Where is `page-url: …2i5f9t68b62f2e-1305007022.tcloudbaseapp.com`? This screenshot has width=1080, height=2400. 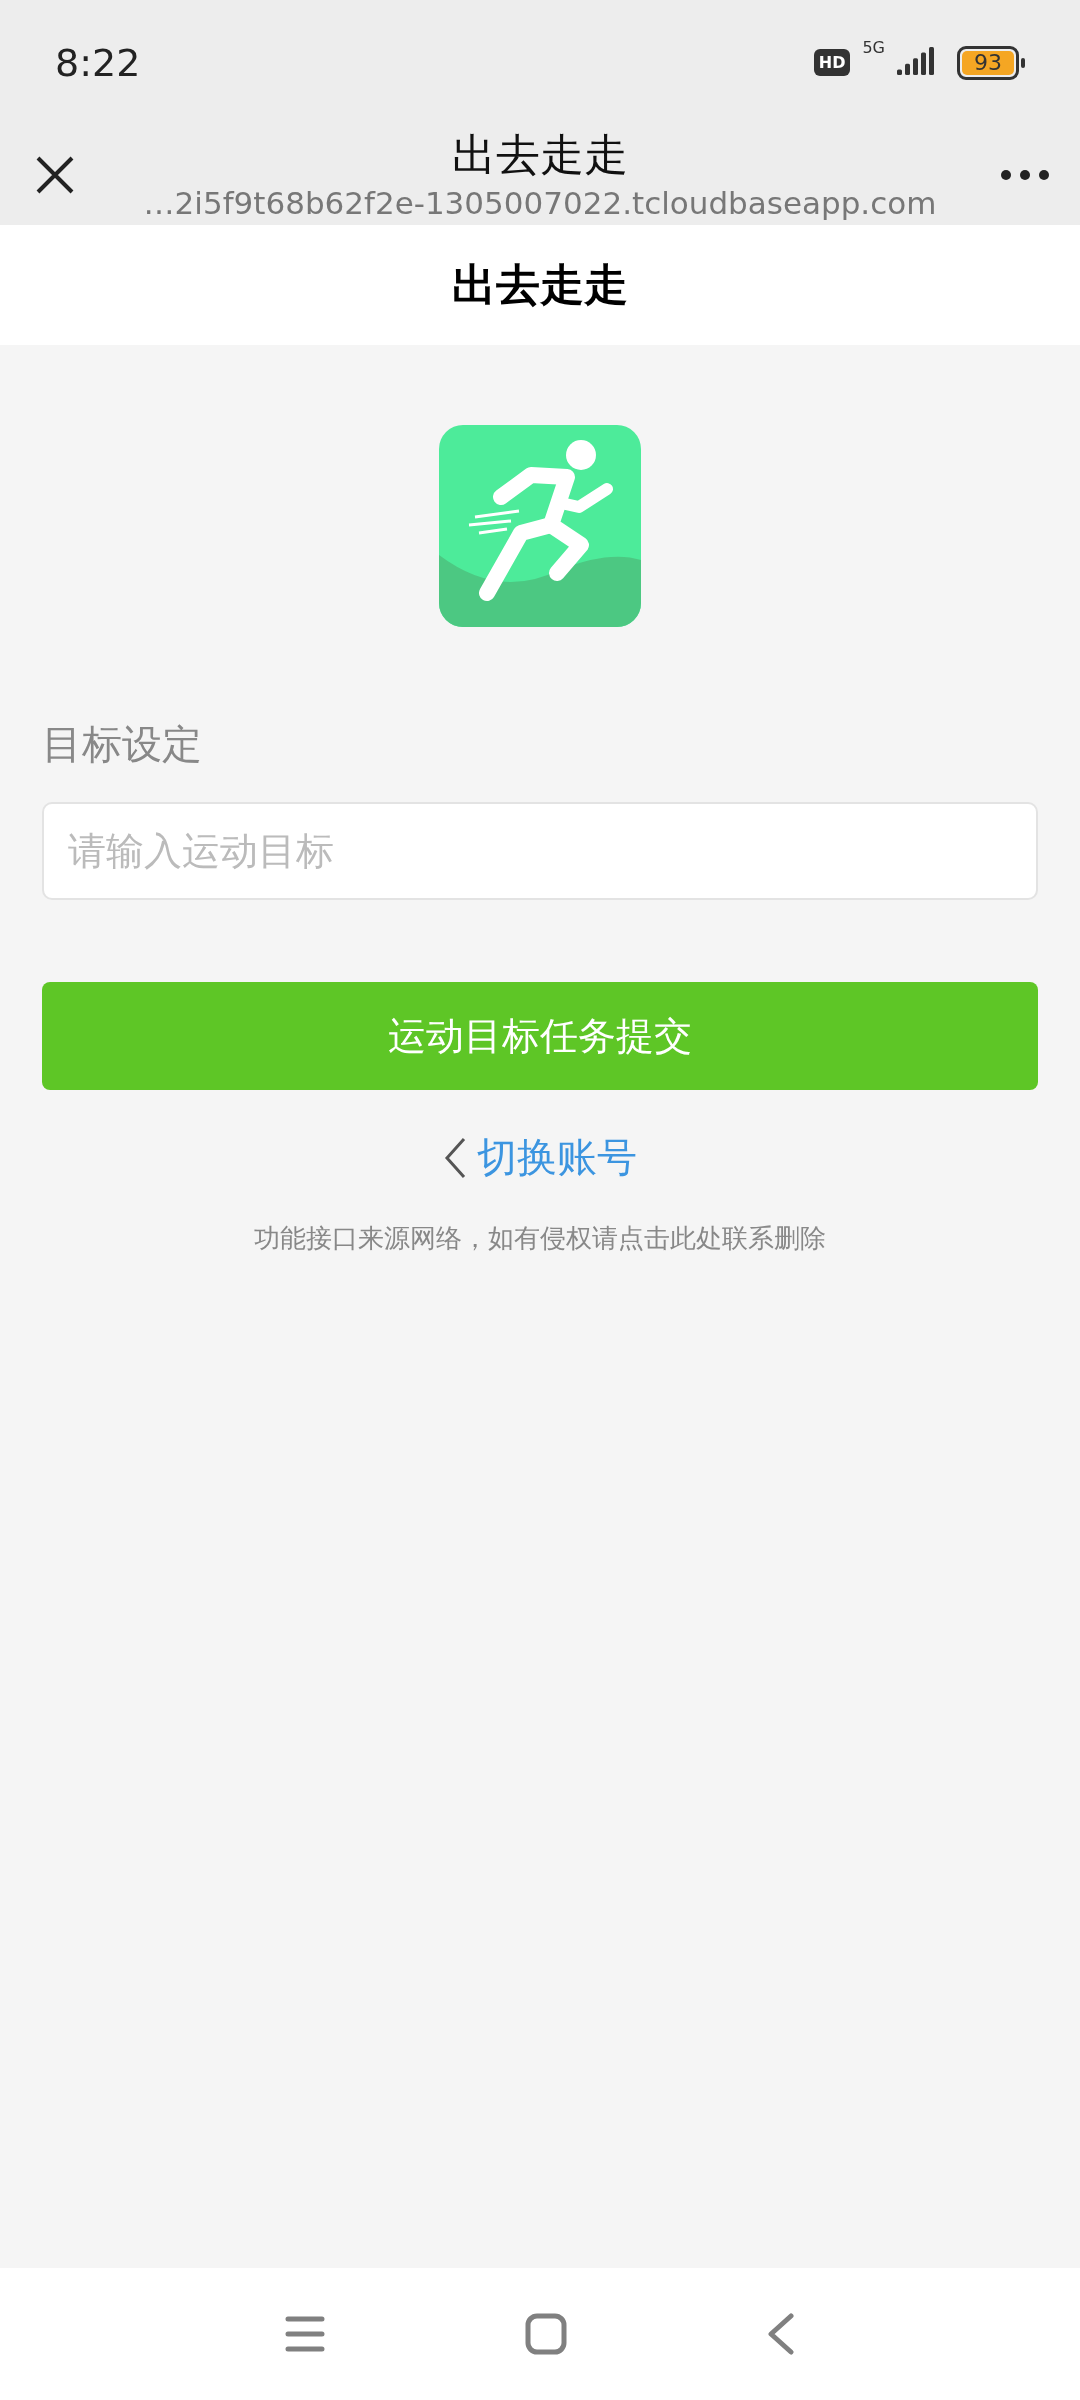
page-url: …2i5f9t68b62f2e-1305007022.tcloudbaseapp.com is located at coordinates (540, 203).